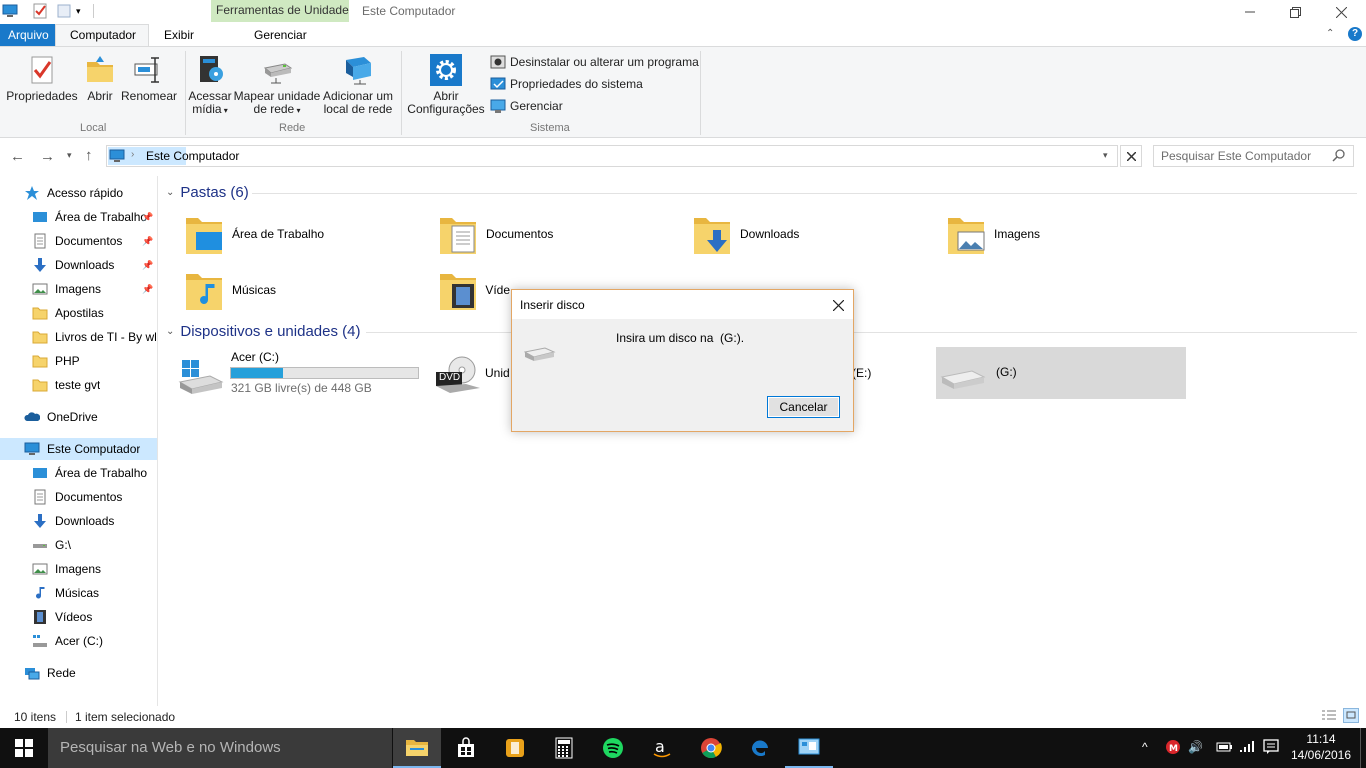  What do you see at coordinates (1330, 33) in the screenshot?
I see `collapse-ribbon-icon: ⌃` at bounding box center [1330, 33].